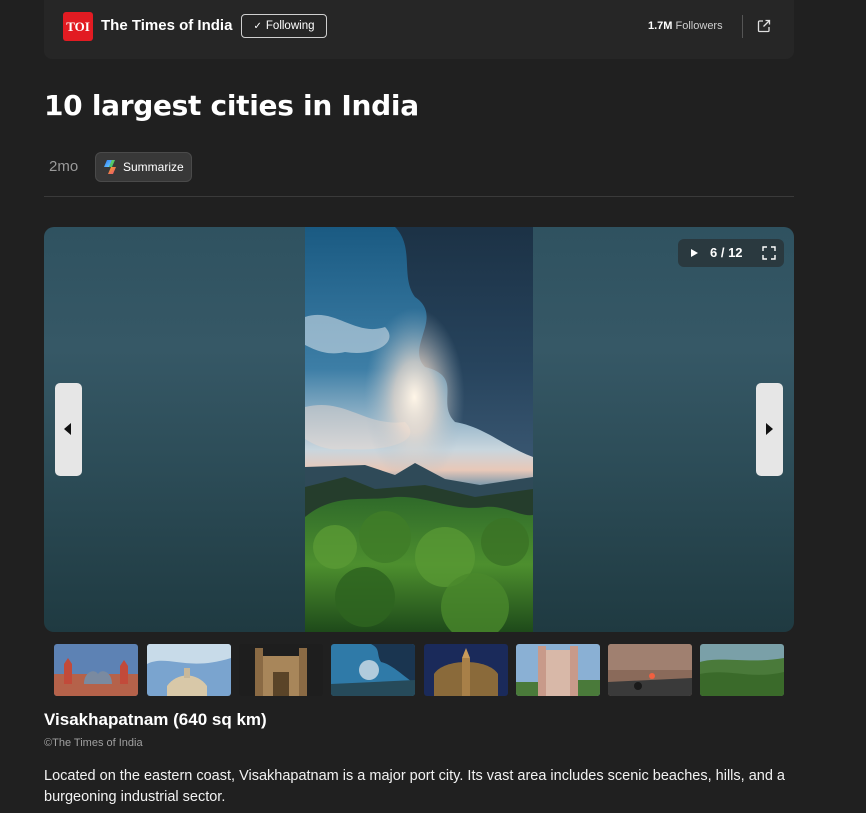  Describe the element at coordinates (93, 743) in the screenshot. I see `image-credit: ©The Times of India` at that location.